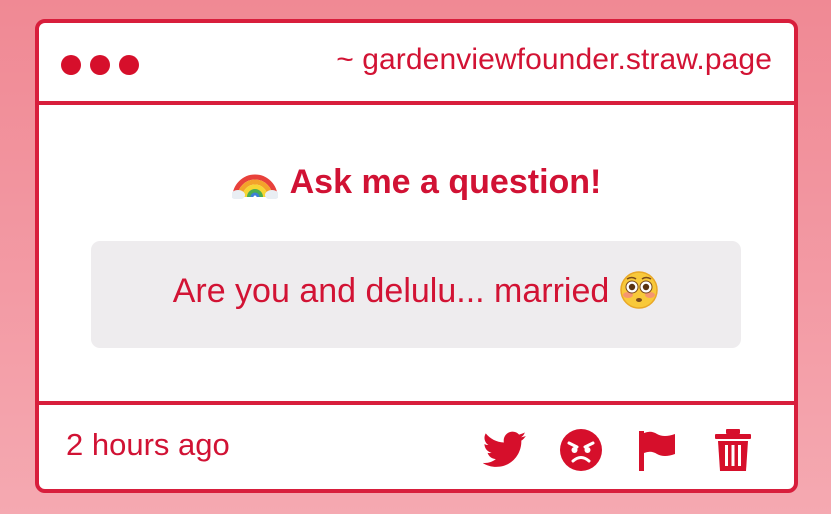 Image resolution: width=831 pixels, height=514 pixels. Describe the element at coordinates (639, 294) in the screenshot. I see `flushed-face-icon` at that location.